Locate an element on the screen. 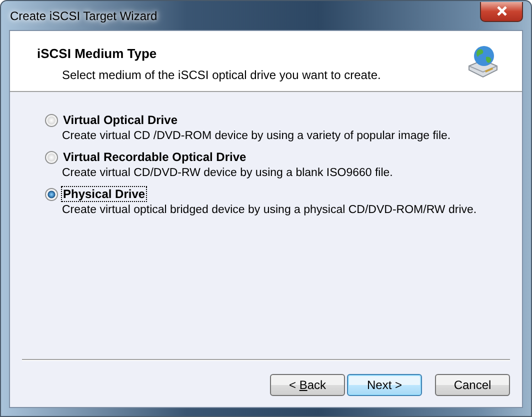  wizard-button: Next > is located at coordinates (384, 385).